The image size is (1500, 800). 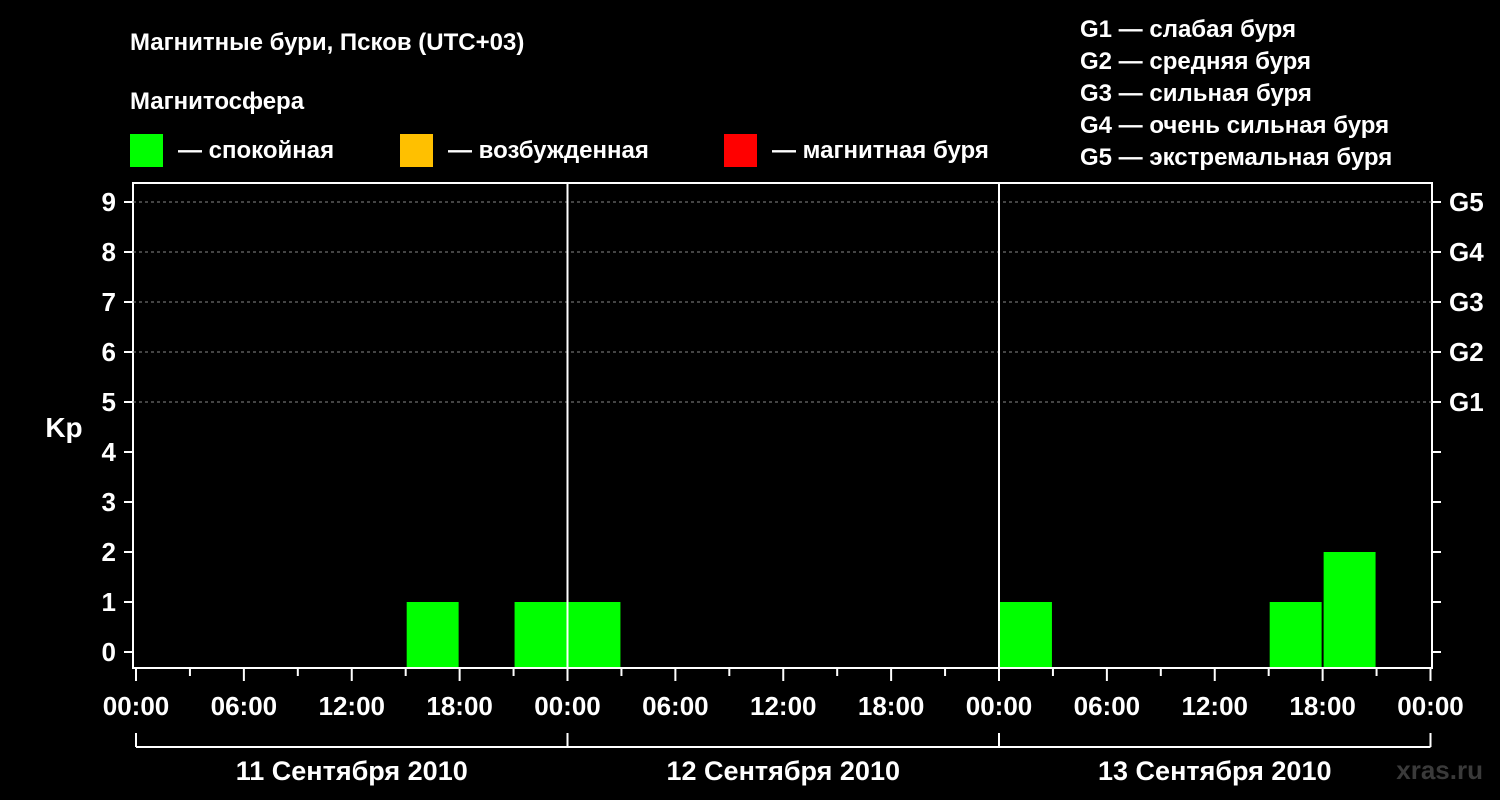 What do you see at coordinates (109, 652) in the screenshot?
I see `y-tick-label: 0` at bounding box center [109, 652].